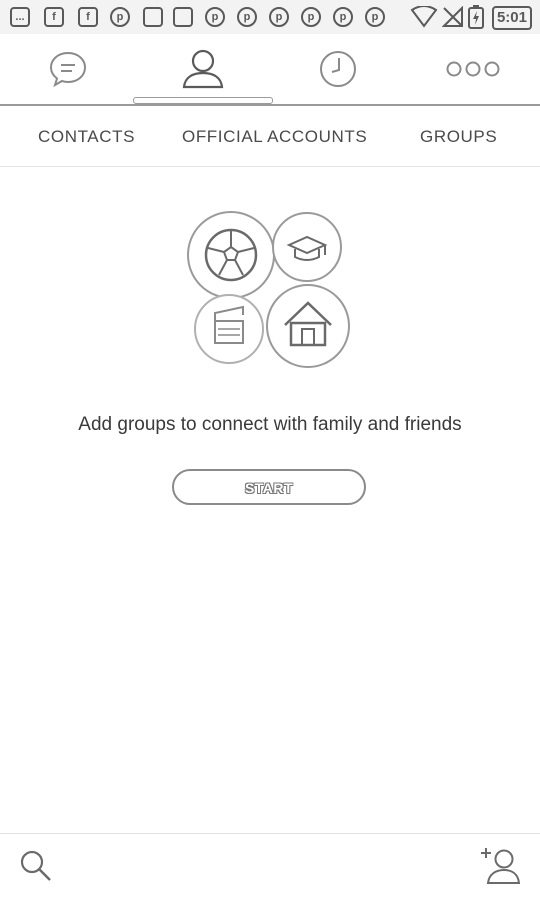 The height and width of the screenshot is (898, 540). Describe the element at coordinates (270, 865) in the screenshot. I see `bottom-bar` at that location.